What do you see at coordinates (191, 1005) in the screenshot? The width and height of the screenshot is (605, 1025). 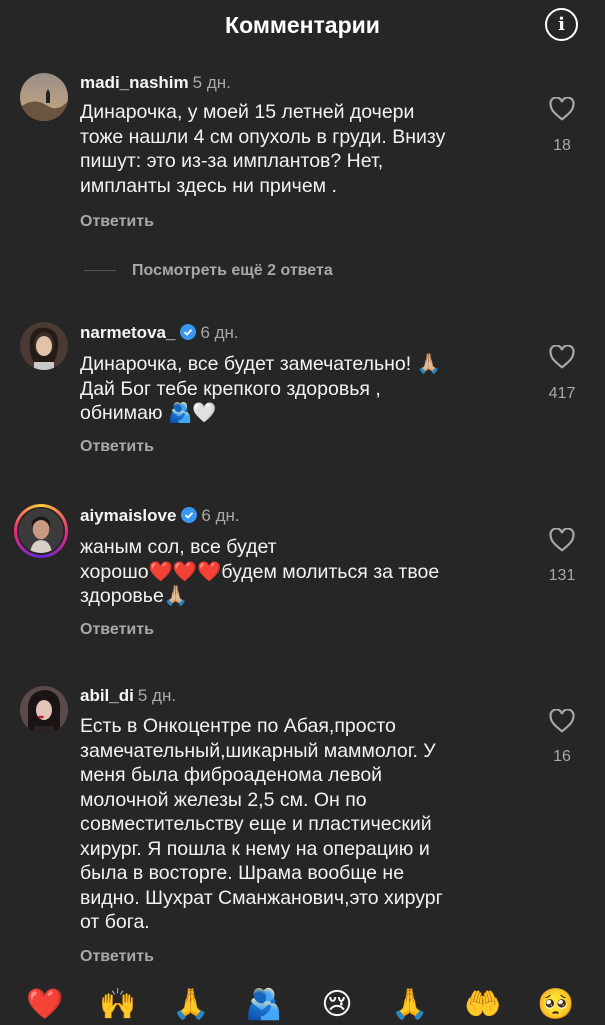 I see `emoji-pray-button: 🙏` at bounding box center [191, 1005].